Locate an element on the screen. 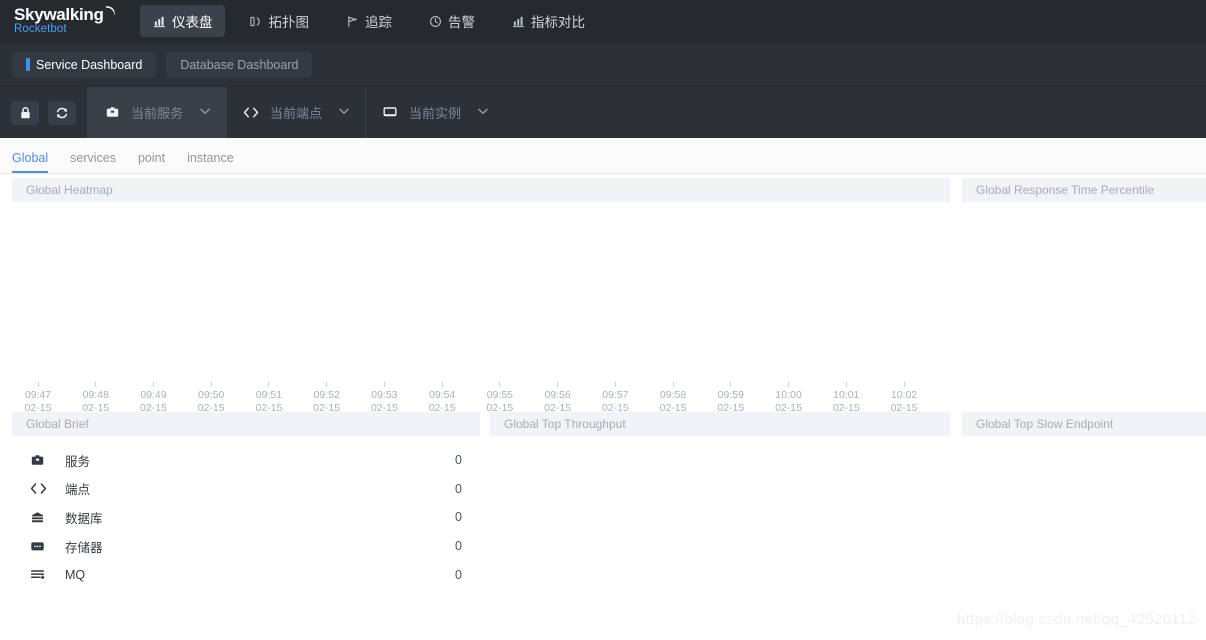 Image resolution: width=1206 pixels, height=640 pixels. mq-icon is located at coordinates (40, 574).